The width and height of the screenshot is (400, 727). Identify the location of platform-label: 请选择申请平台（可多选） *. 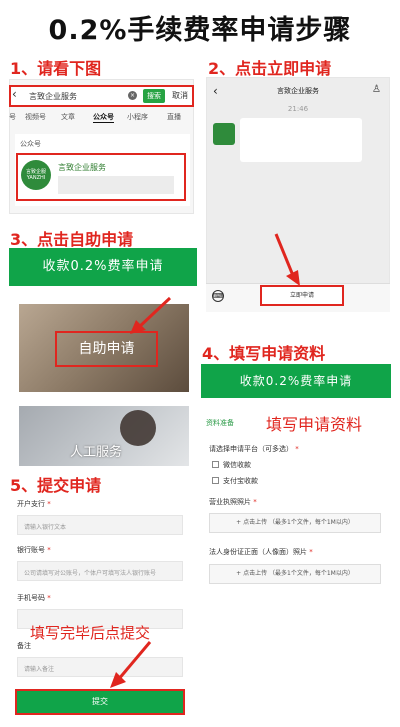
(254, 449).